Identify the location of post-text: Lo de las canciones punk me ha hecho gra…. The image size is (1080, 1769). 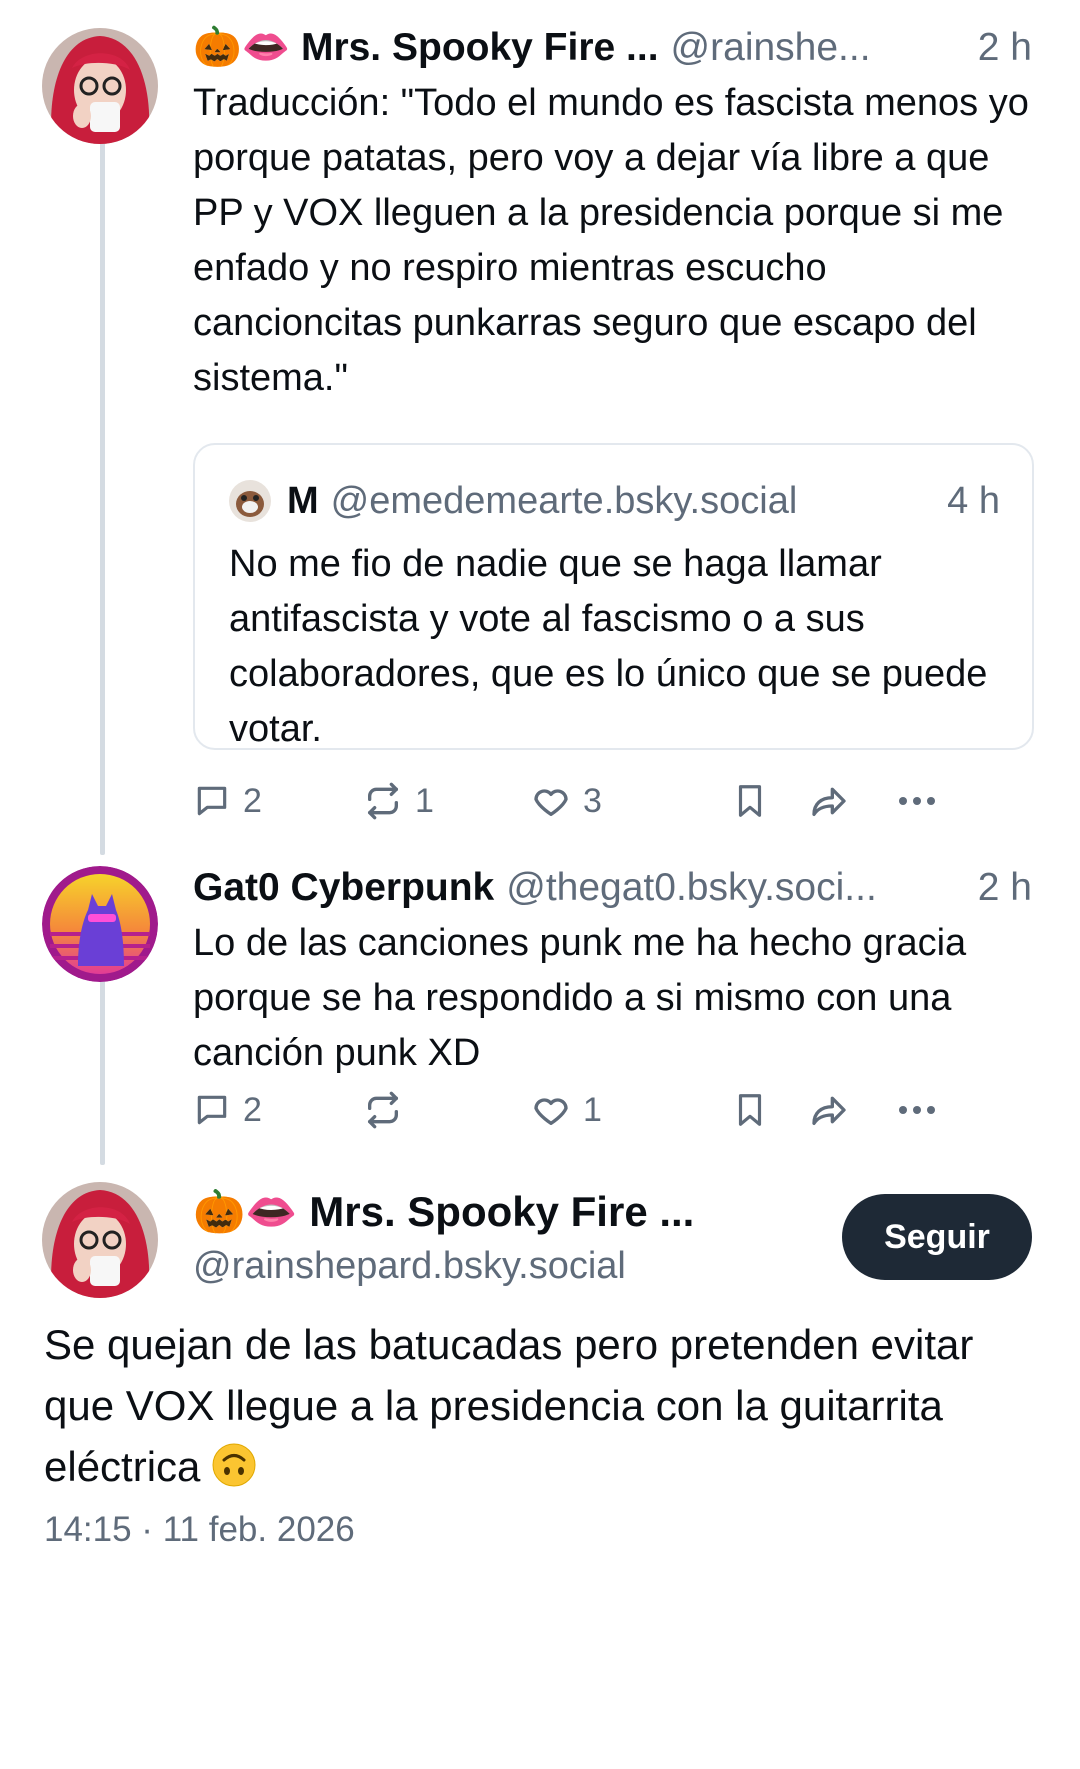
(580, 998).